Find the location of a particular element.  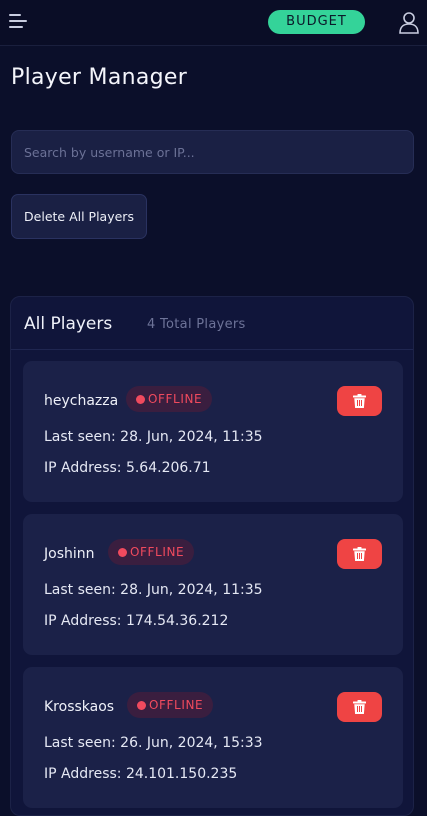

page-title: Player Manager is located at coordinates (99, 77).